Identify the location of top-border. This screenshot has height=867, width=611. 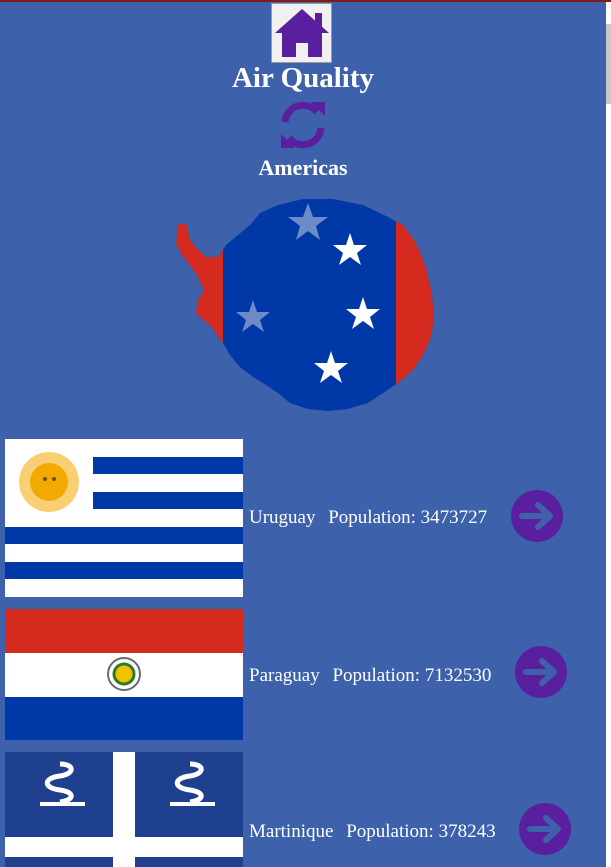
(305, 1).